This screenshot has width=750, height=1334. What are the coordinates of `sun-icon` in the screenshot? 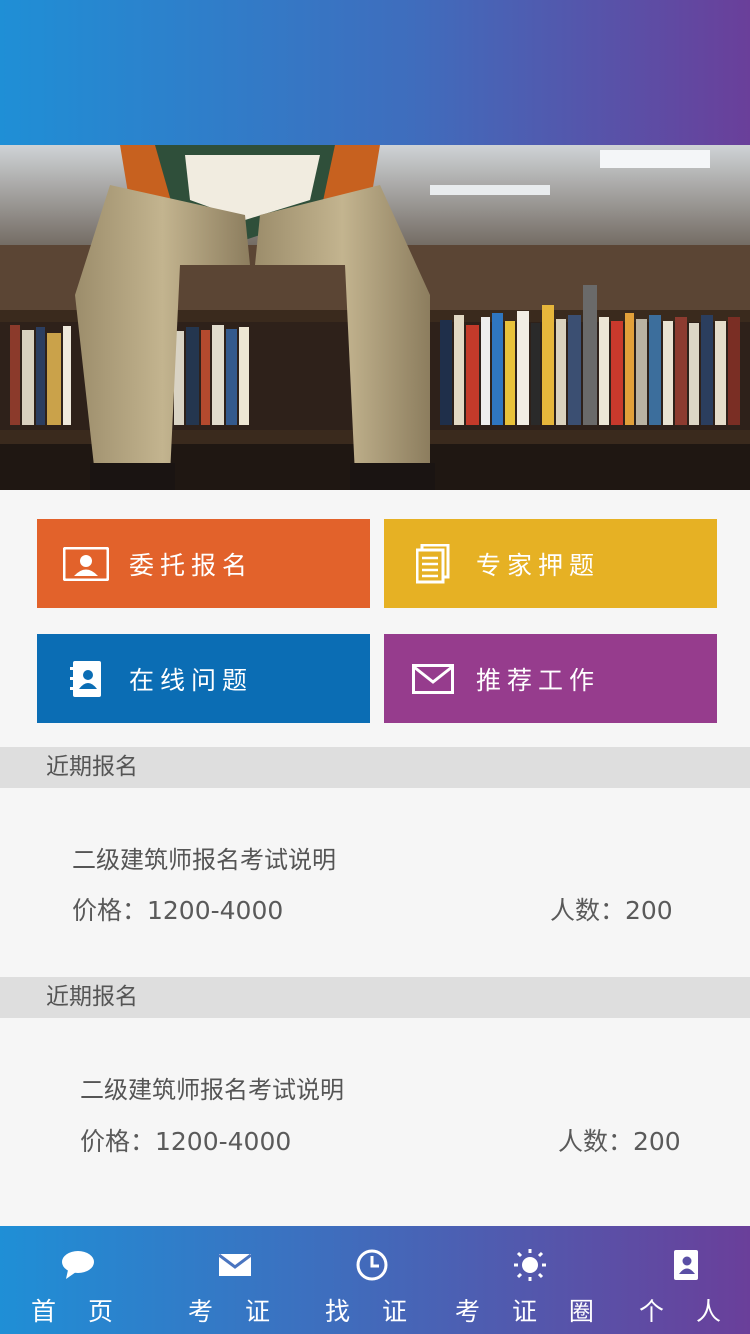 It's located at (530, 1265).